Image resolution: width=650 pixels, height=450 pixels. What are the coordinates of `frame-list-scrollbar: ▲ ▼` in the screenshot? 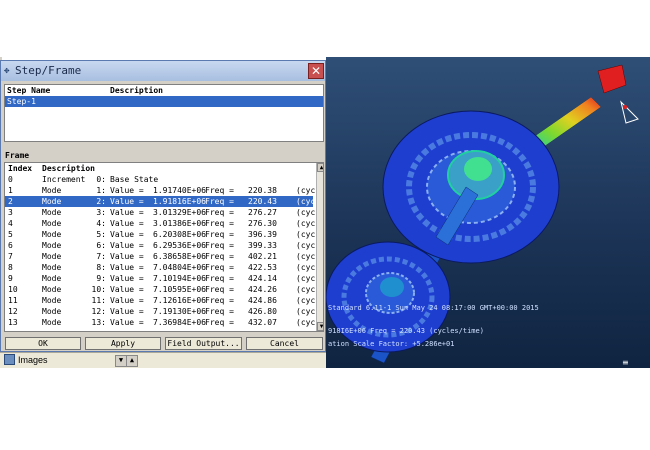 It's located at (319, 247).